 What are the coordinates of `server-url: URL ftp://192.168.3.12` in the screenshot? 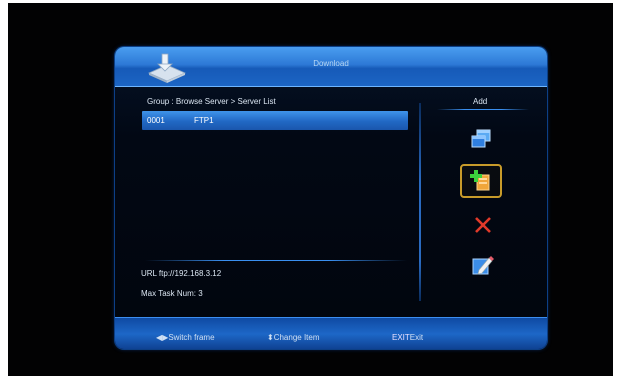 It's located at (181, 273).